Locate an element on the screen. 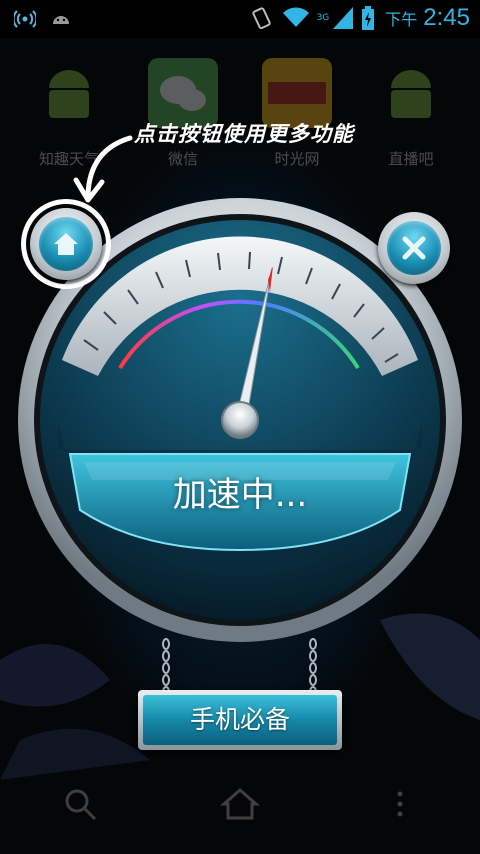  phone-essentials-button: 手机必备 is located at coordinates (240, 720).